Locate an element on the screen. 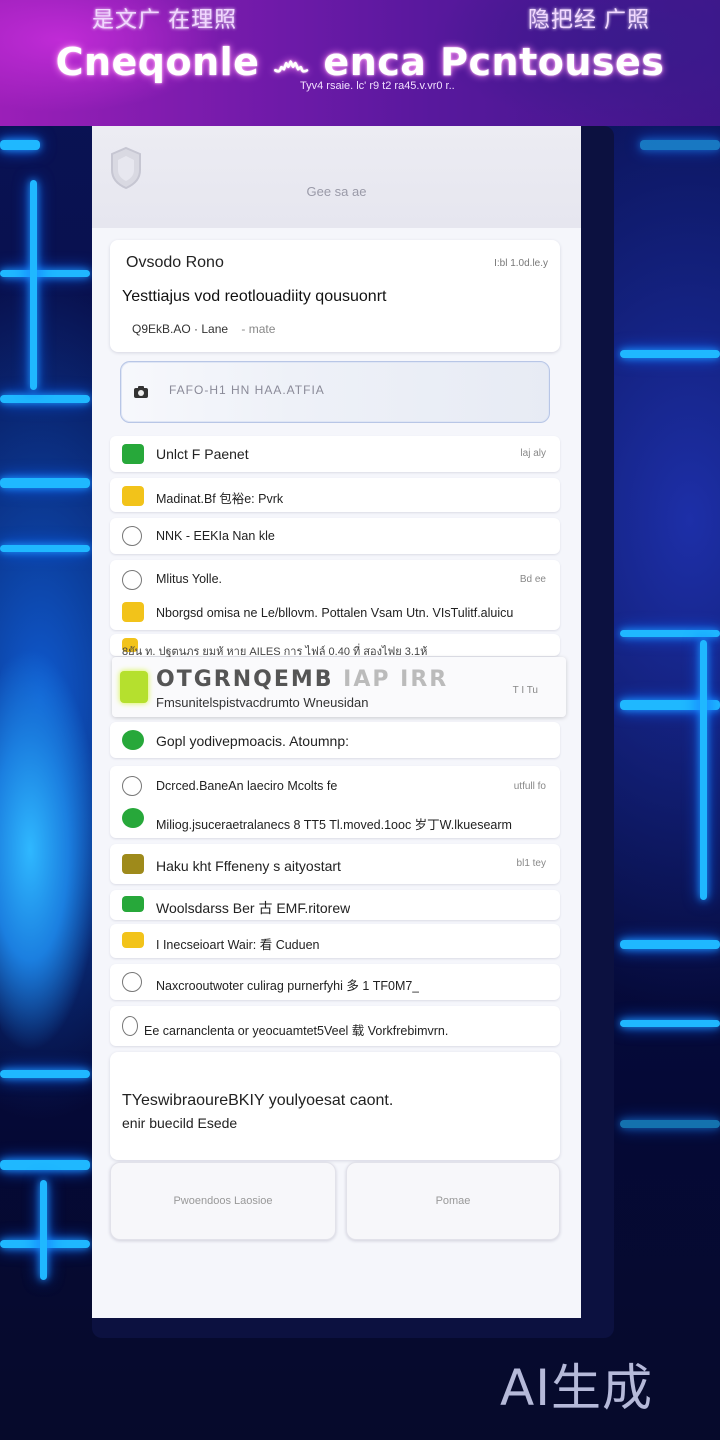  glowing-figure is located at coordinates (50, 850).